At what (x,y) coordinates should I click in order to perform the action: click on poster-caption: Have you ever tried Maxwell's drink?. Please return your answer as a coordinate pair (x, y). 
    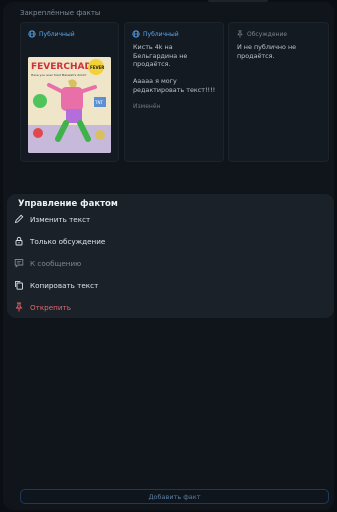
    Looking at the image, I should click on (59, 75).